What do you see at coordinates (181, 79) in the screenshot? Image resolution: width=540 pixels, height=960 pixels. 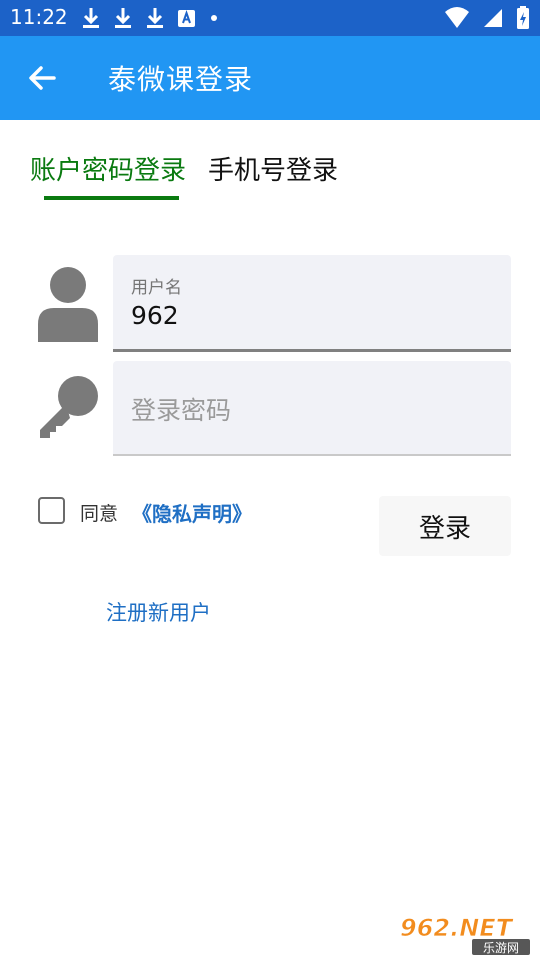 I see `page-title: 泰微课登录` at bounding box center [181, 79].